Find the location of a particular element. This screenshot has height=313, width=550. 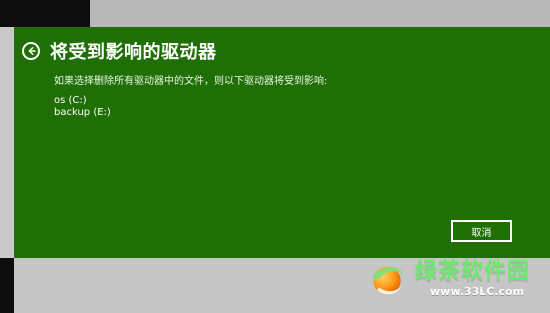

background-top-gray is located at coordinates (320, 13).